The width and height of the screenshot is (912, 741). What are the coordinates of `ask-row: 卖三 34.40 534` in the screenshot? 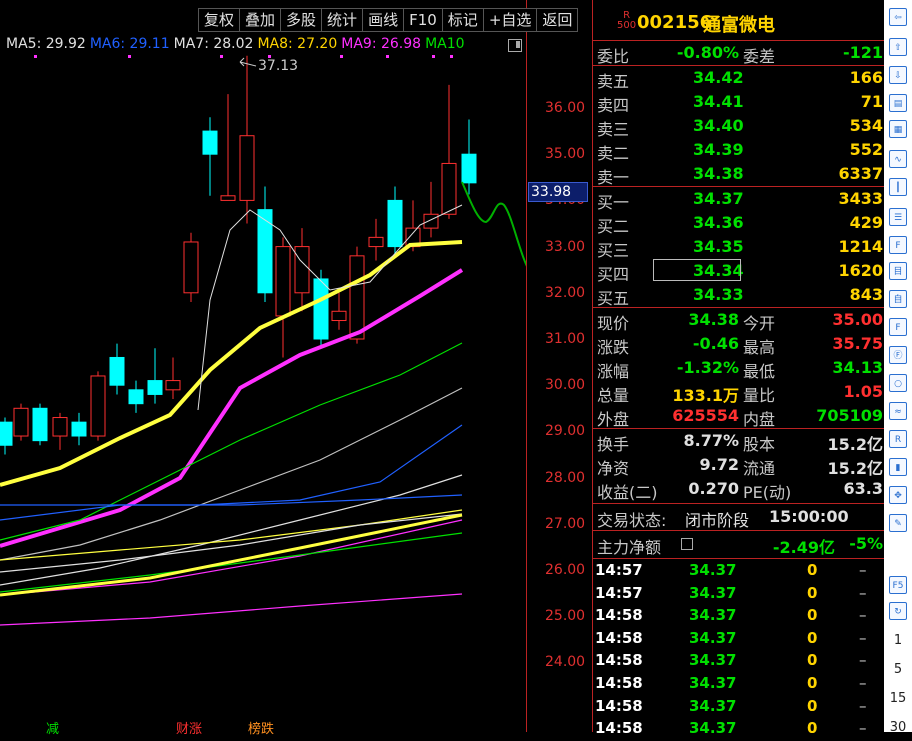 It's located at (739, 126).